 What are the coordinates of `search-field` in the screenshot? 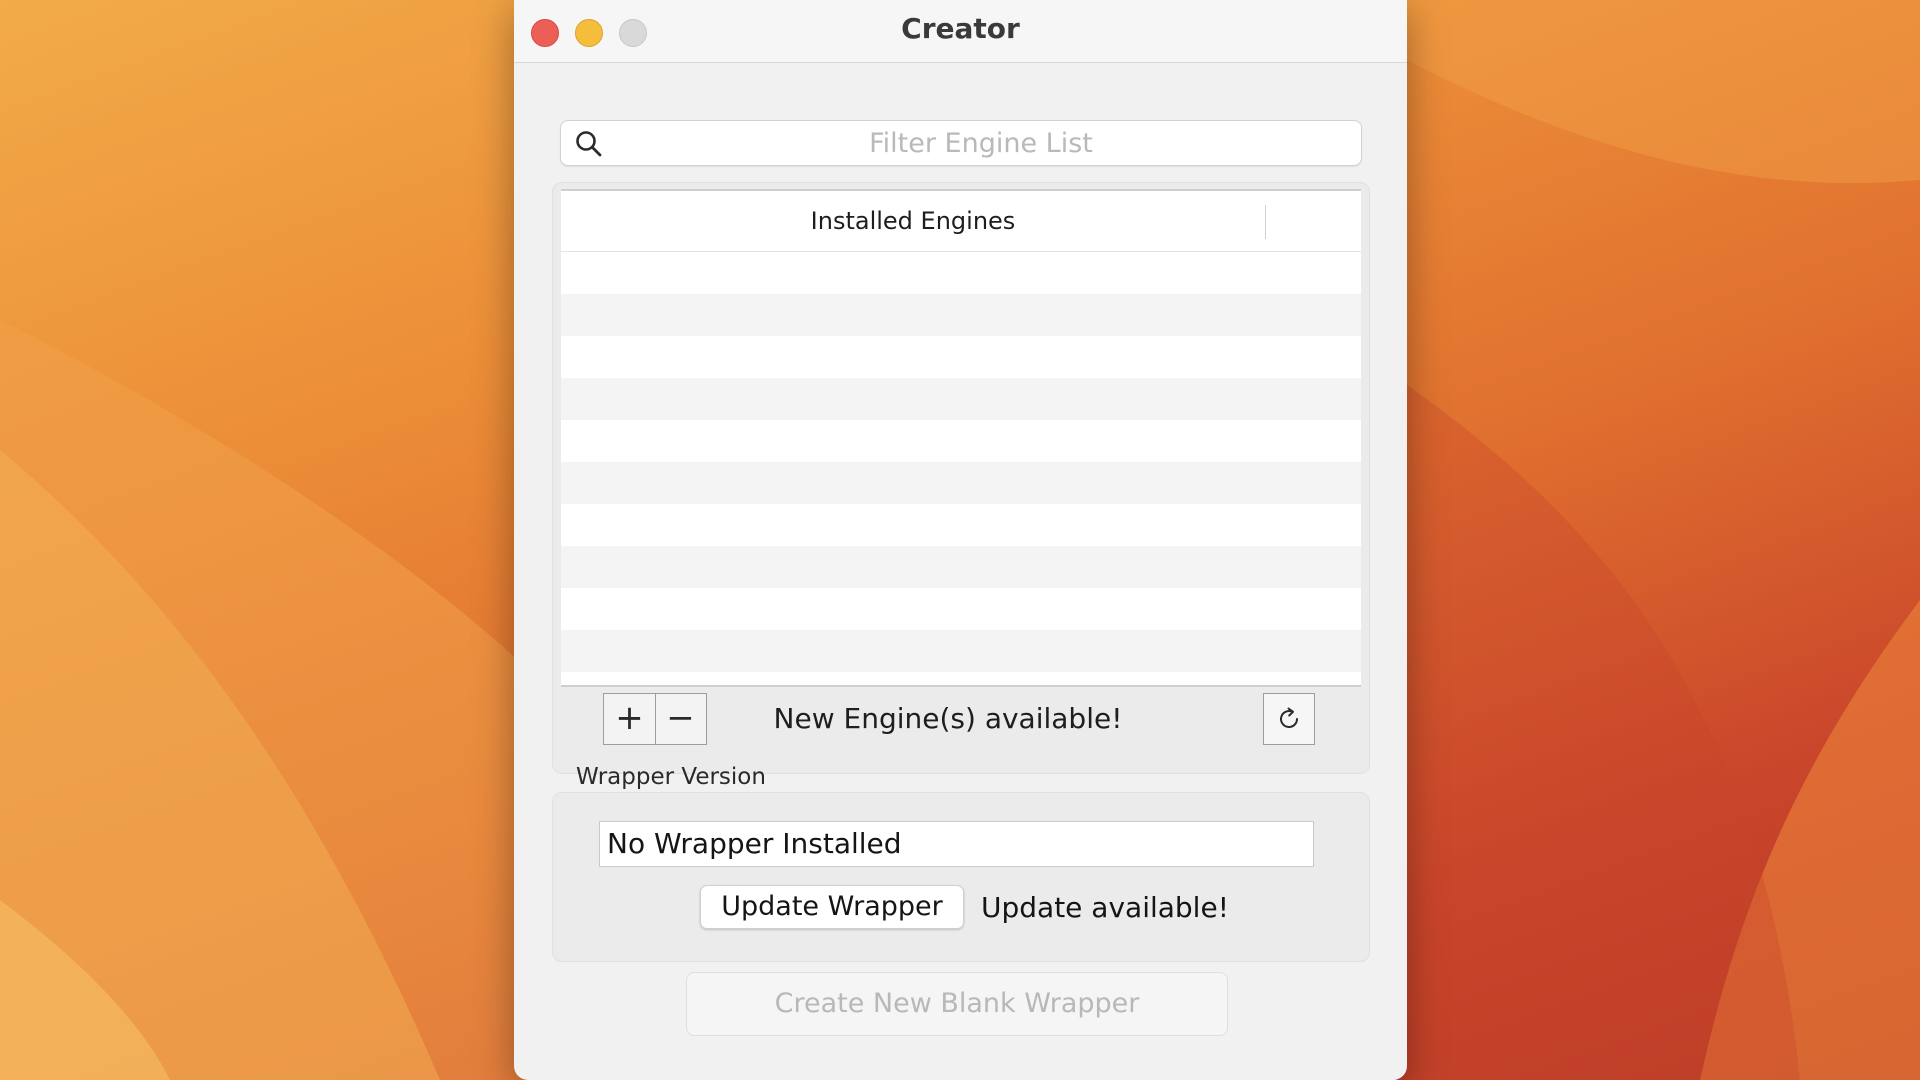 It's located at (961, 143).